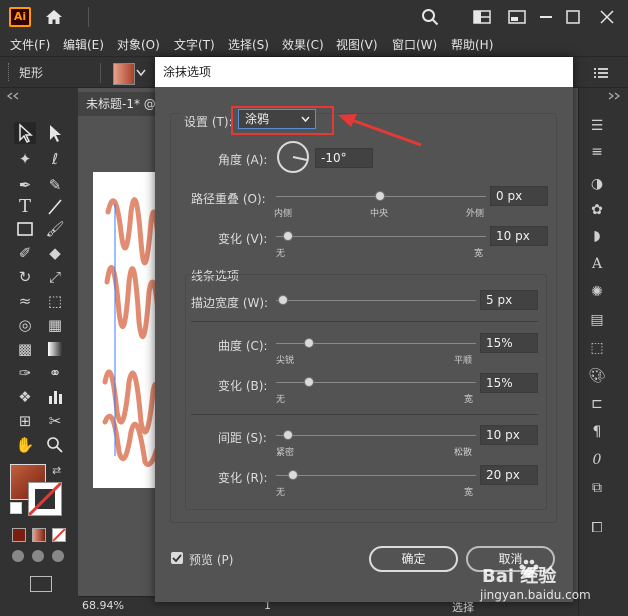 The image size is (628, 616). Describe the element at coordinates (546, 17) in the screenshot. I see `minimize-icon` at that location.